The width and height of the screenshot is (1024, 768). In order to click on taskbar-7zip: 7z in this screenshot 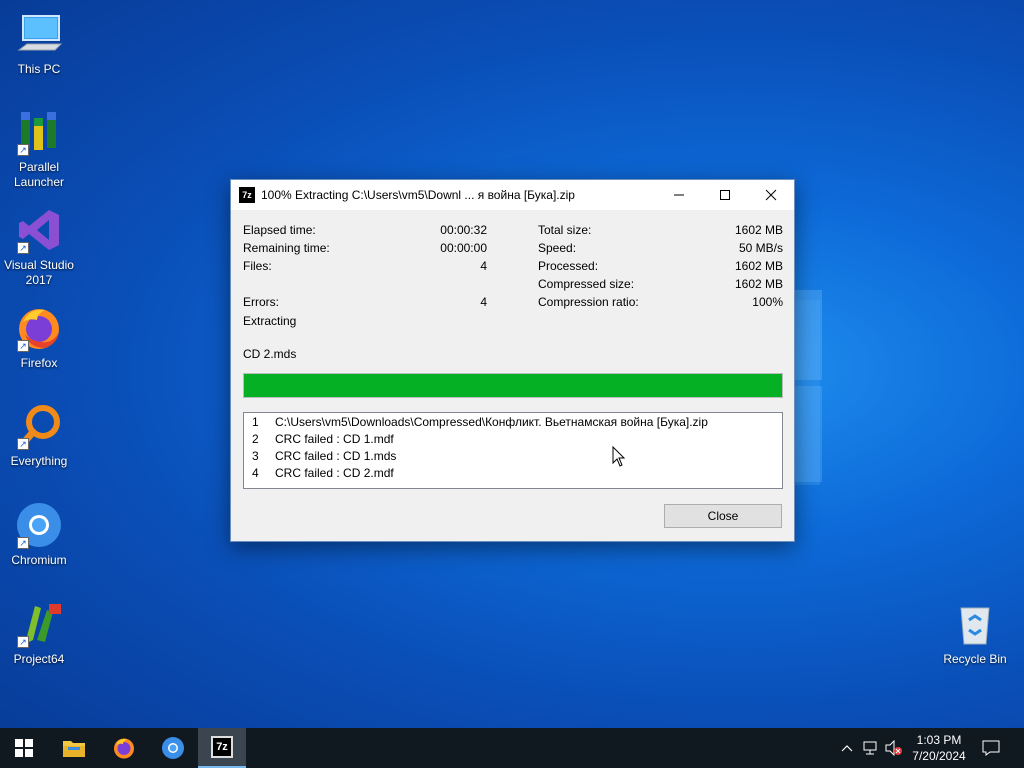, I will do `click(222, 748)`.